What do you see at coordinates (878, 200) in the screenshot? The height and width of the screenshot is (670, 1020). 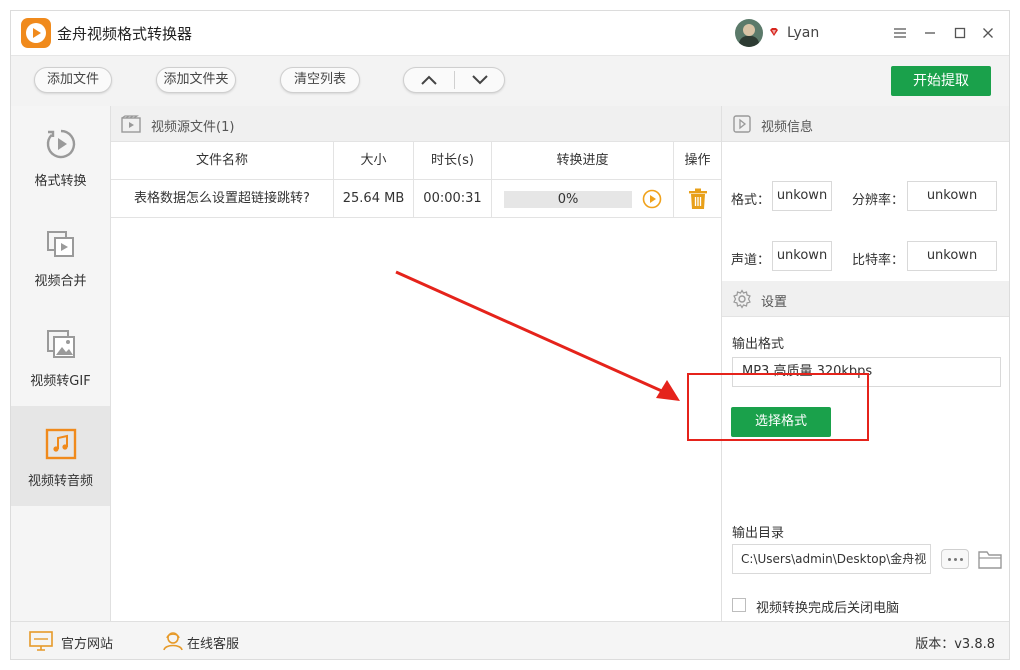 I see `resolution-label: 分辨率：` at bounding box center [878, 200].